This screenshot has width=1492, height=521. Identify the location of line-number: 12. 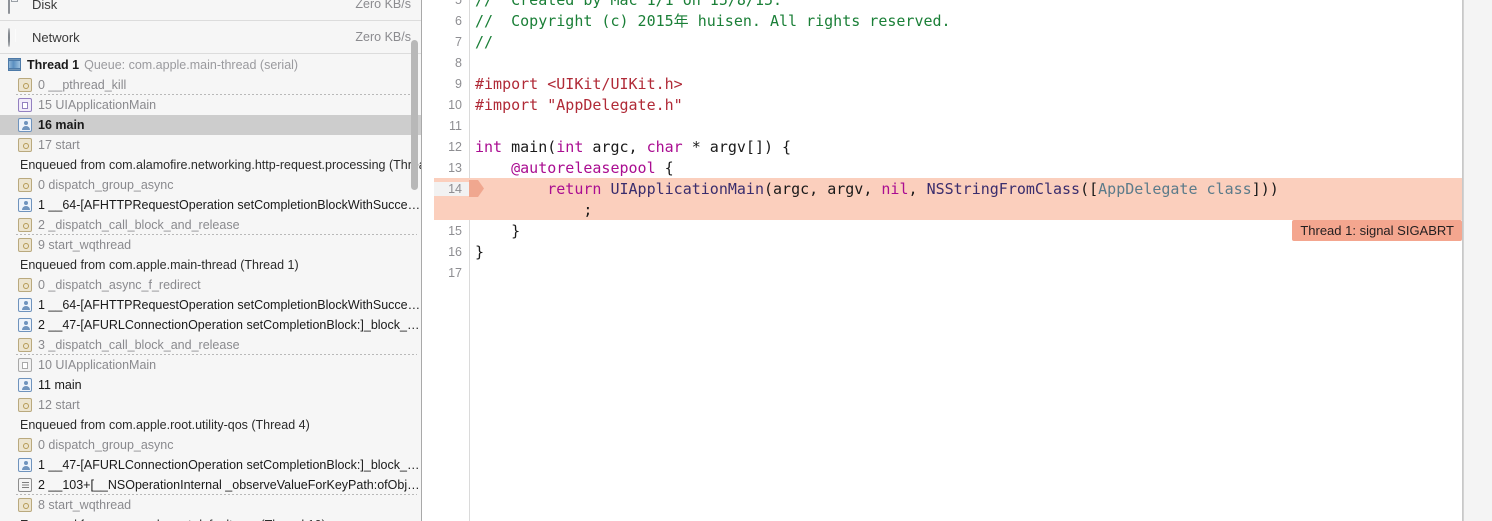
(451, 147).